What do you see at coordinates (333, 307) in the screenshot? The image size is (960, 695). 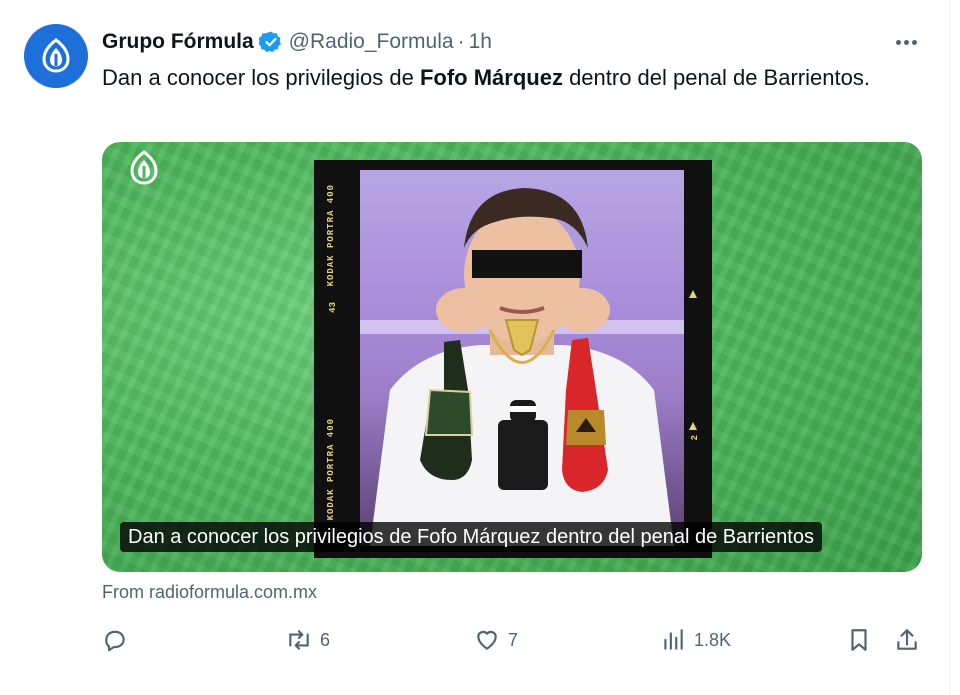 I see `film-number: 43` at bounding box center [333, 307].